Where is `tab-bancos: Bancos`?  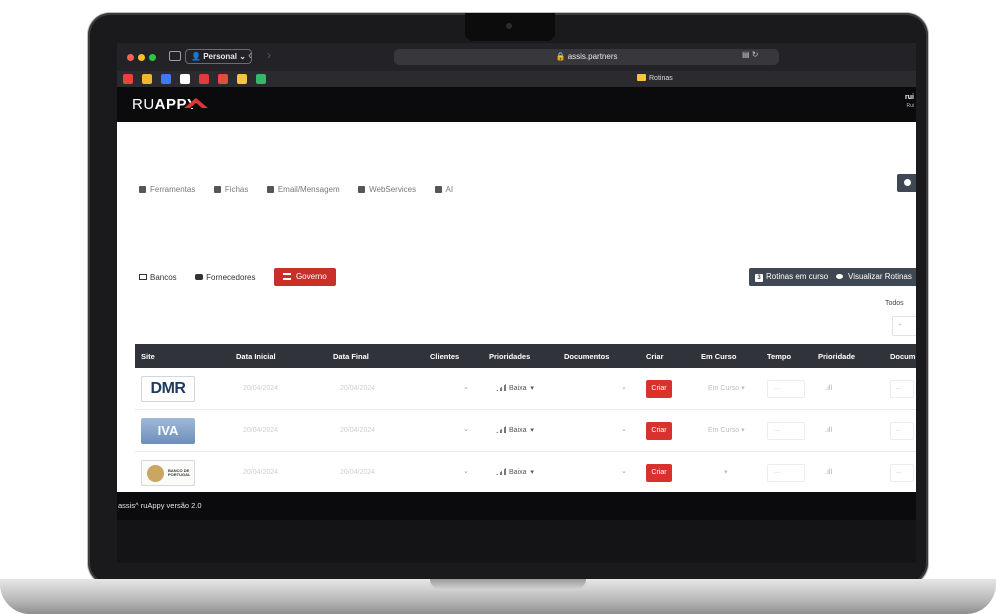 tab-bancos: Bancos is located at coordinates (158, 277).